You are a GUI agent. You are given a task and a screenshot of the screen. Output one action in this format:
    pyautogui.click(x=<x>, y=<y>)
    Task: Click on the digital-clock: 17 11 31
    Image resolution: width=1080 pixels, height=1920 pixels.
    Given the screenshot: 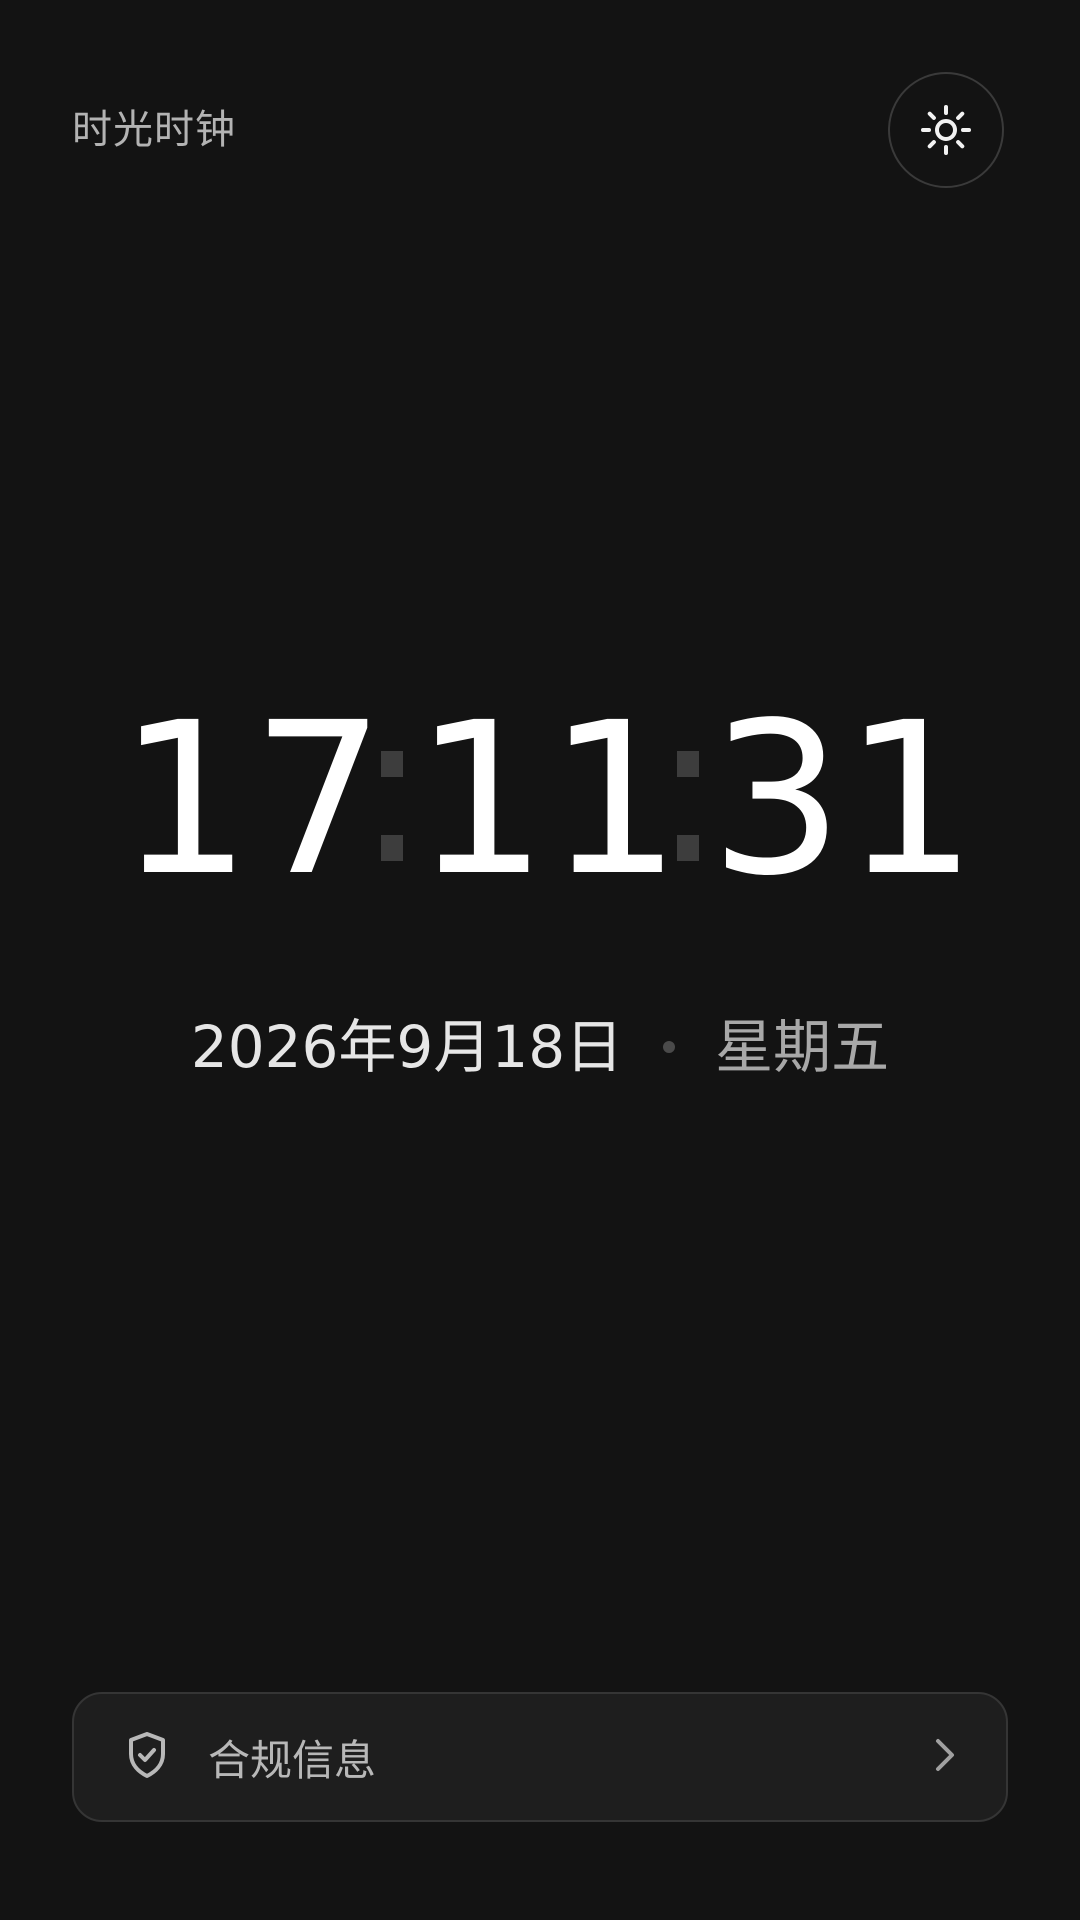 What is the action you would take?
    pyautogui.click(x=540, y=799)
    